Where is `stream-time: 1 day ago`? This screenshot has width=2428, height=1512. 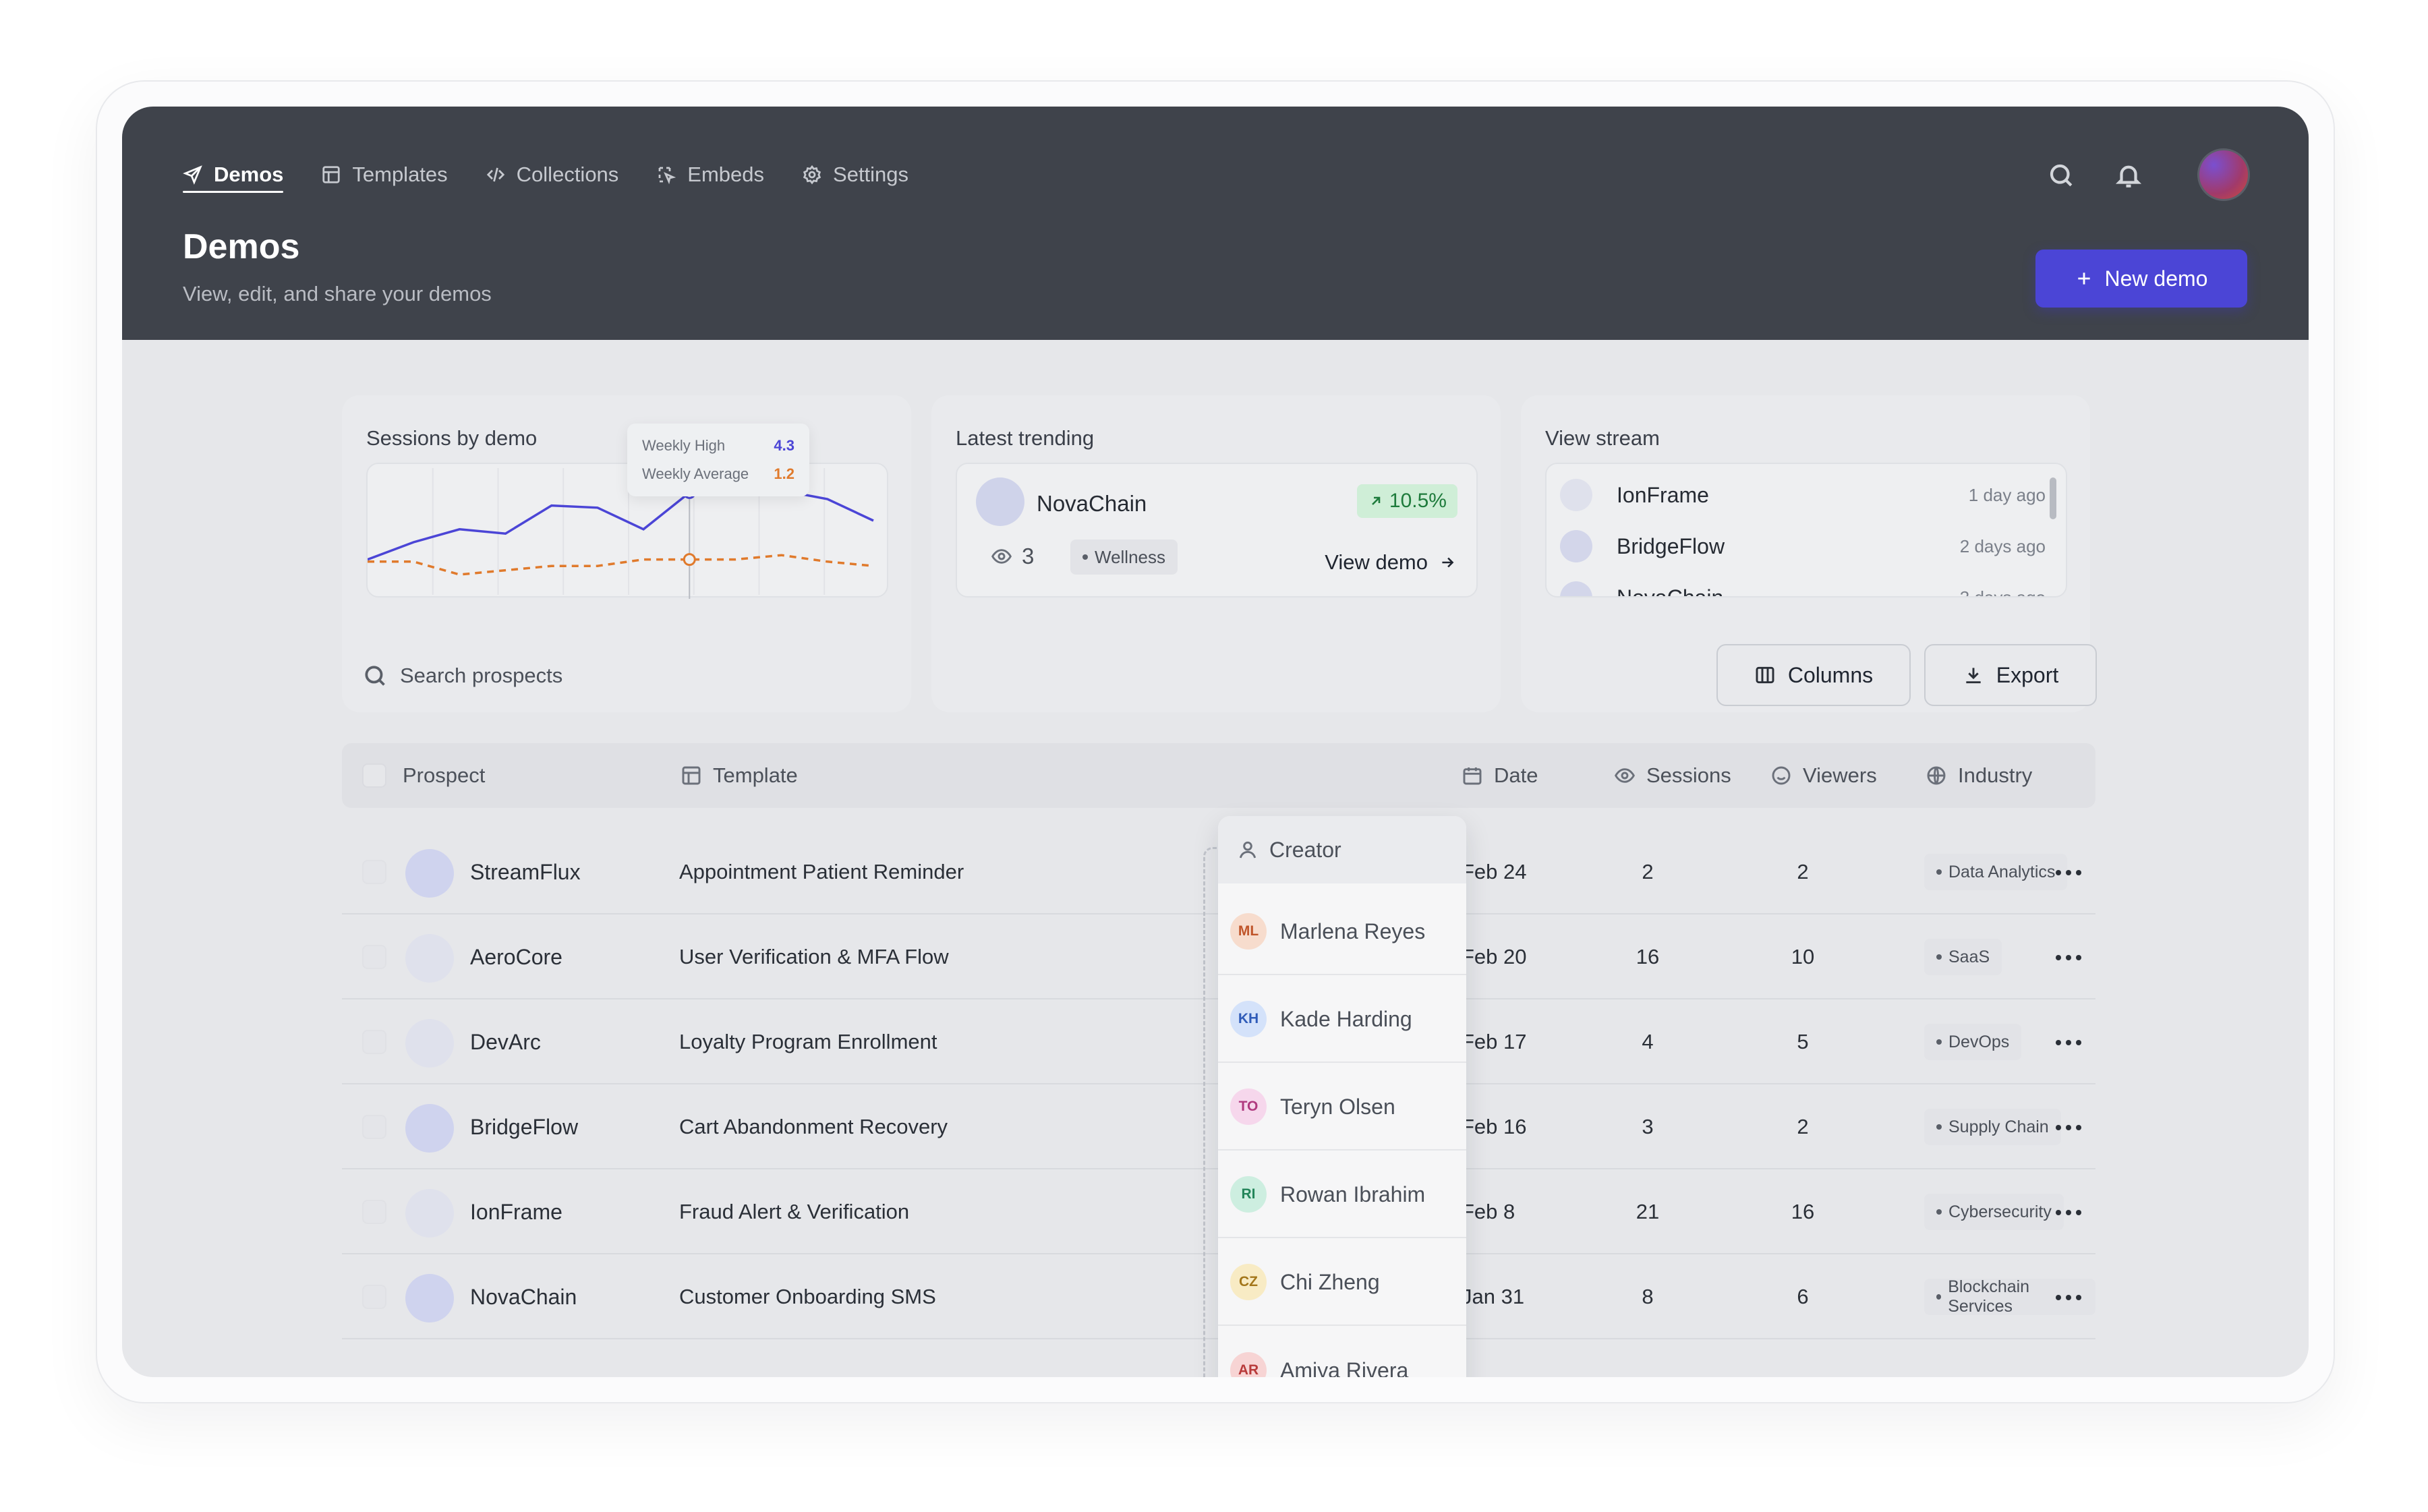
stream-time: 1 day ago is located at coordinates (2007, 495).